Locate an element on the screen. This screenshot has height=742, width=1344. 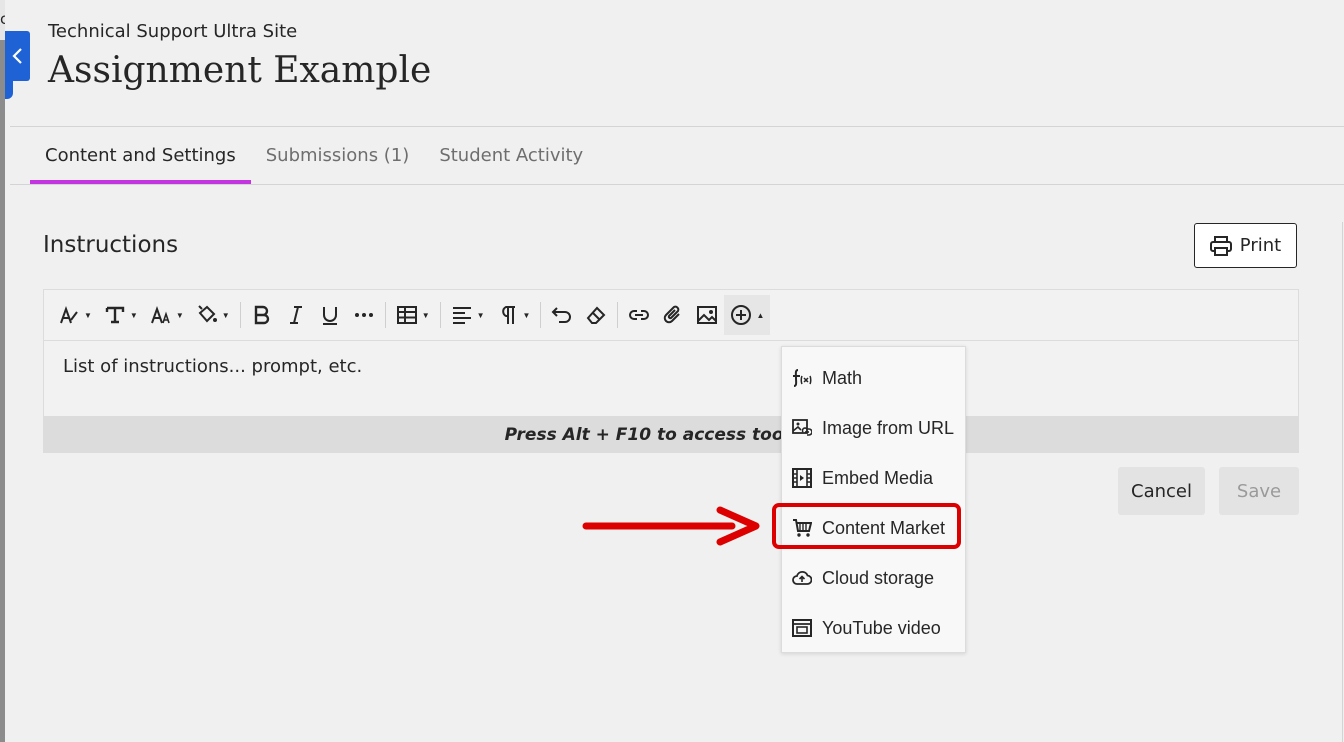
bold-button is located at coordinates (262, 315).